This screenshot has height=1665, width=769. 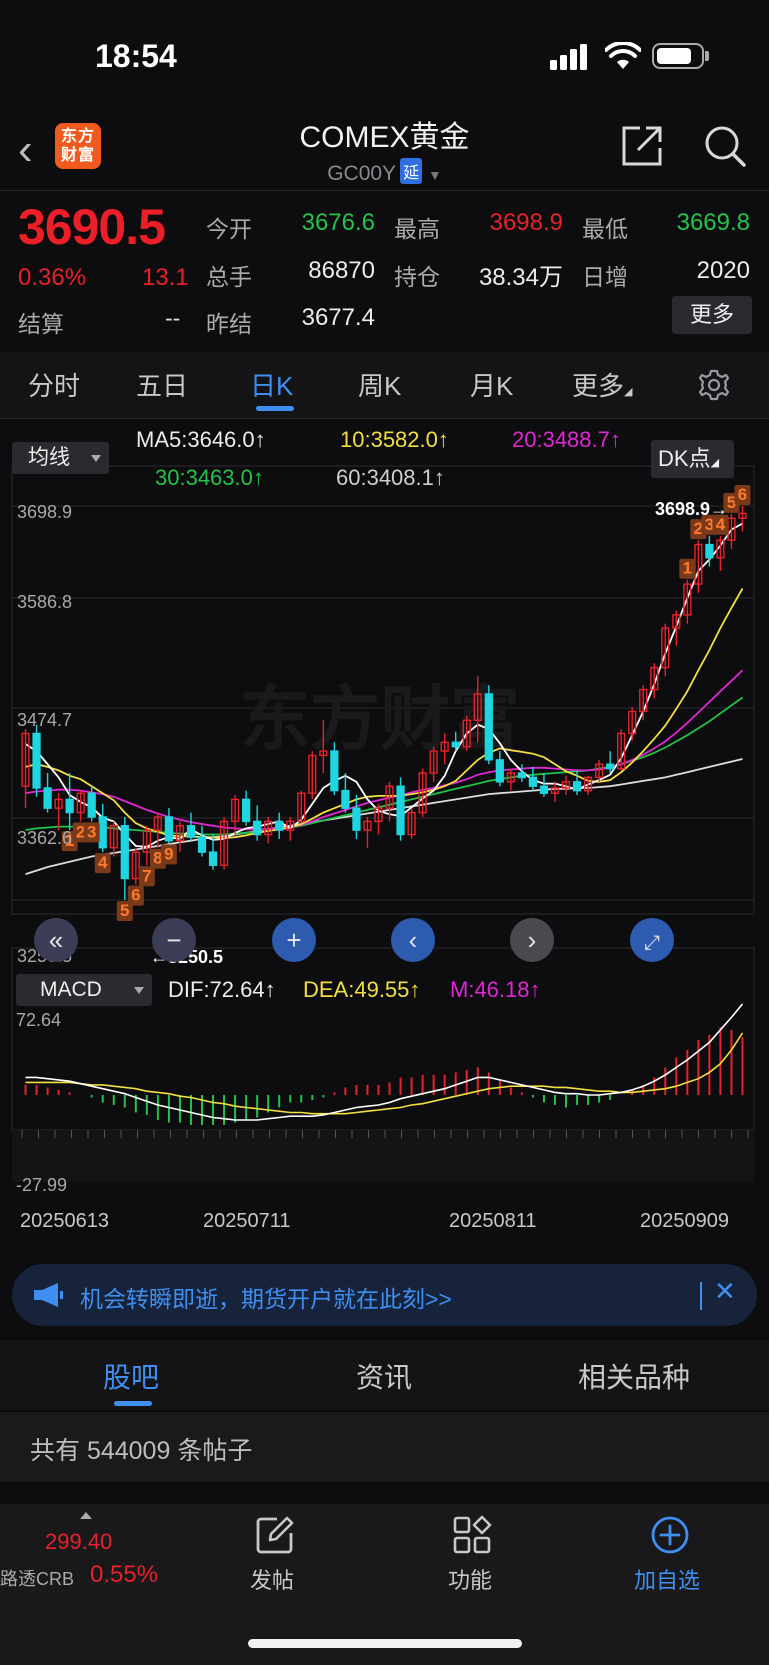 What do you see at coordinates (434, 175) in the screenshot?
I see `chevron-down-icon: ▼` at bounding box center [434, 175].